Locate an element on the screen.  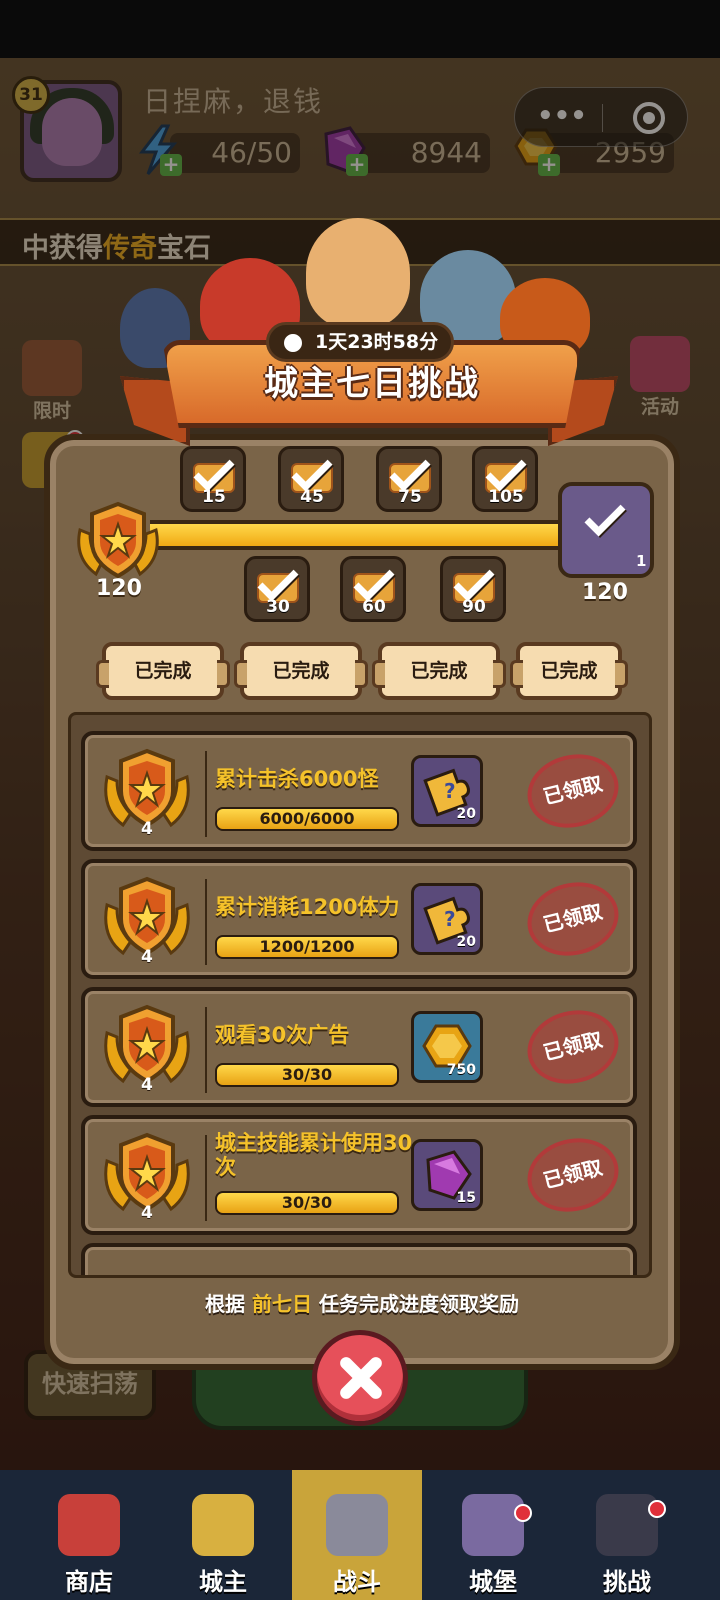
nav-label: 商店 is located at coordinates (89, 1582).